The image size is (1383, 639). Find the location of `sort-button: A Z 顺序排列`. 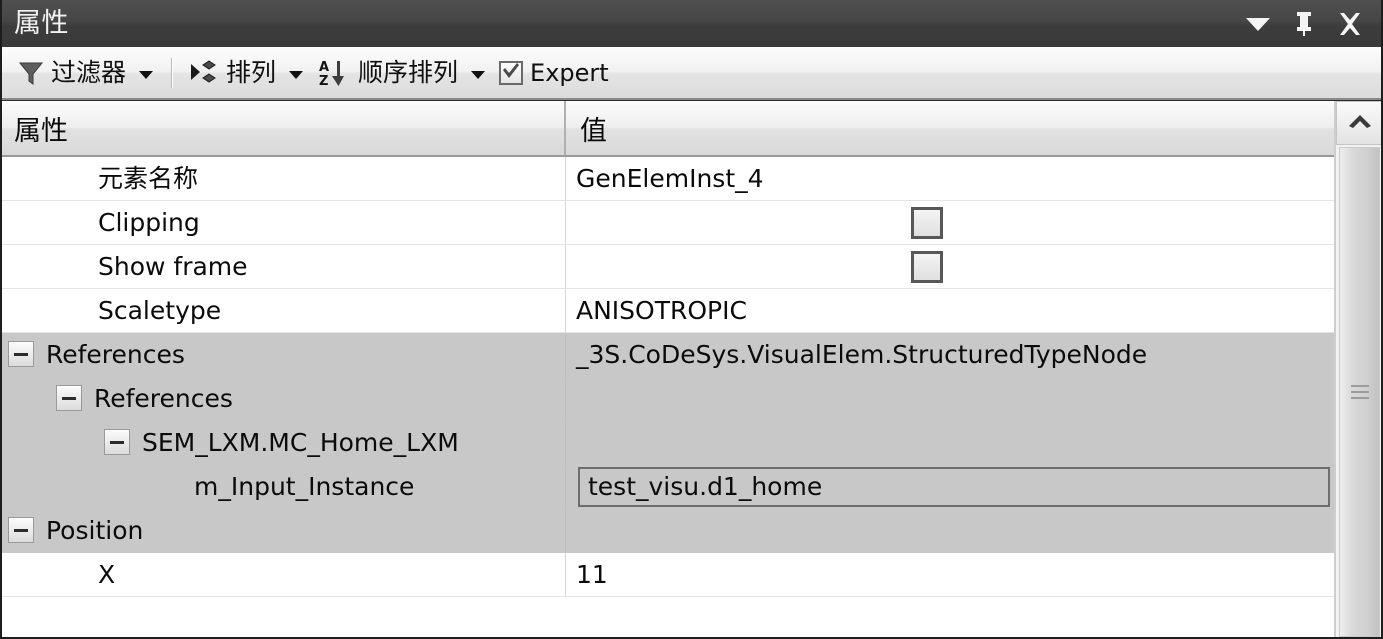

sort-button: A Z 顺序排列 is located at coordinates (402, 73).